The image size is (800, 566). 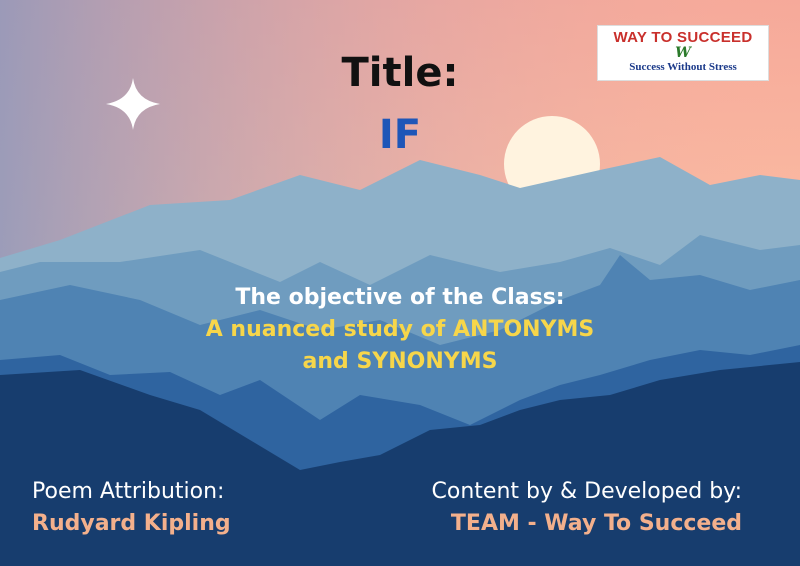 I want to click on attribution-value: Rudyard Kipling, so click(x=131, y=523).